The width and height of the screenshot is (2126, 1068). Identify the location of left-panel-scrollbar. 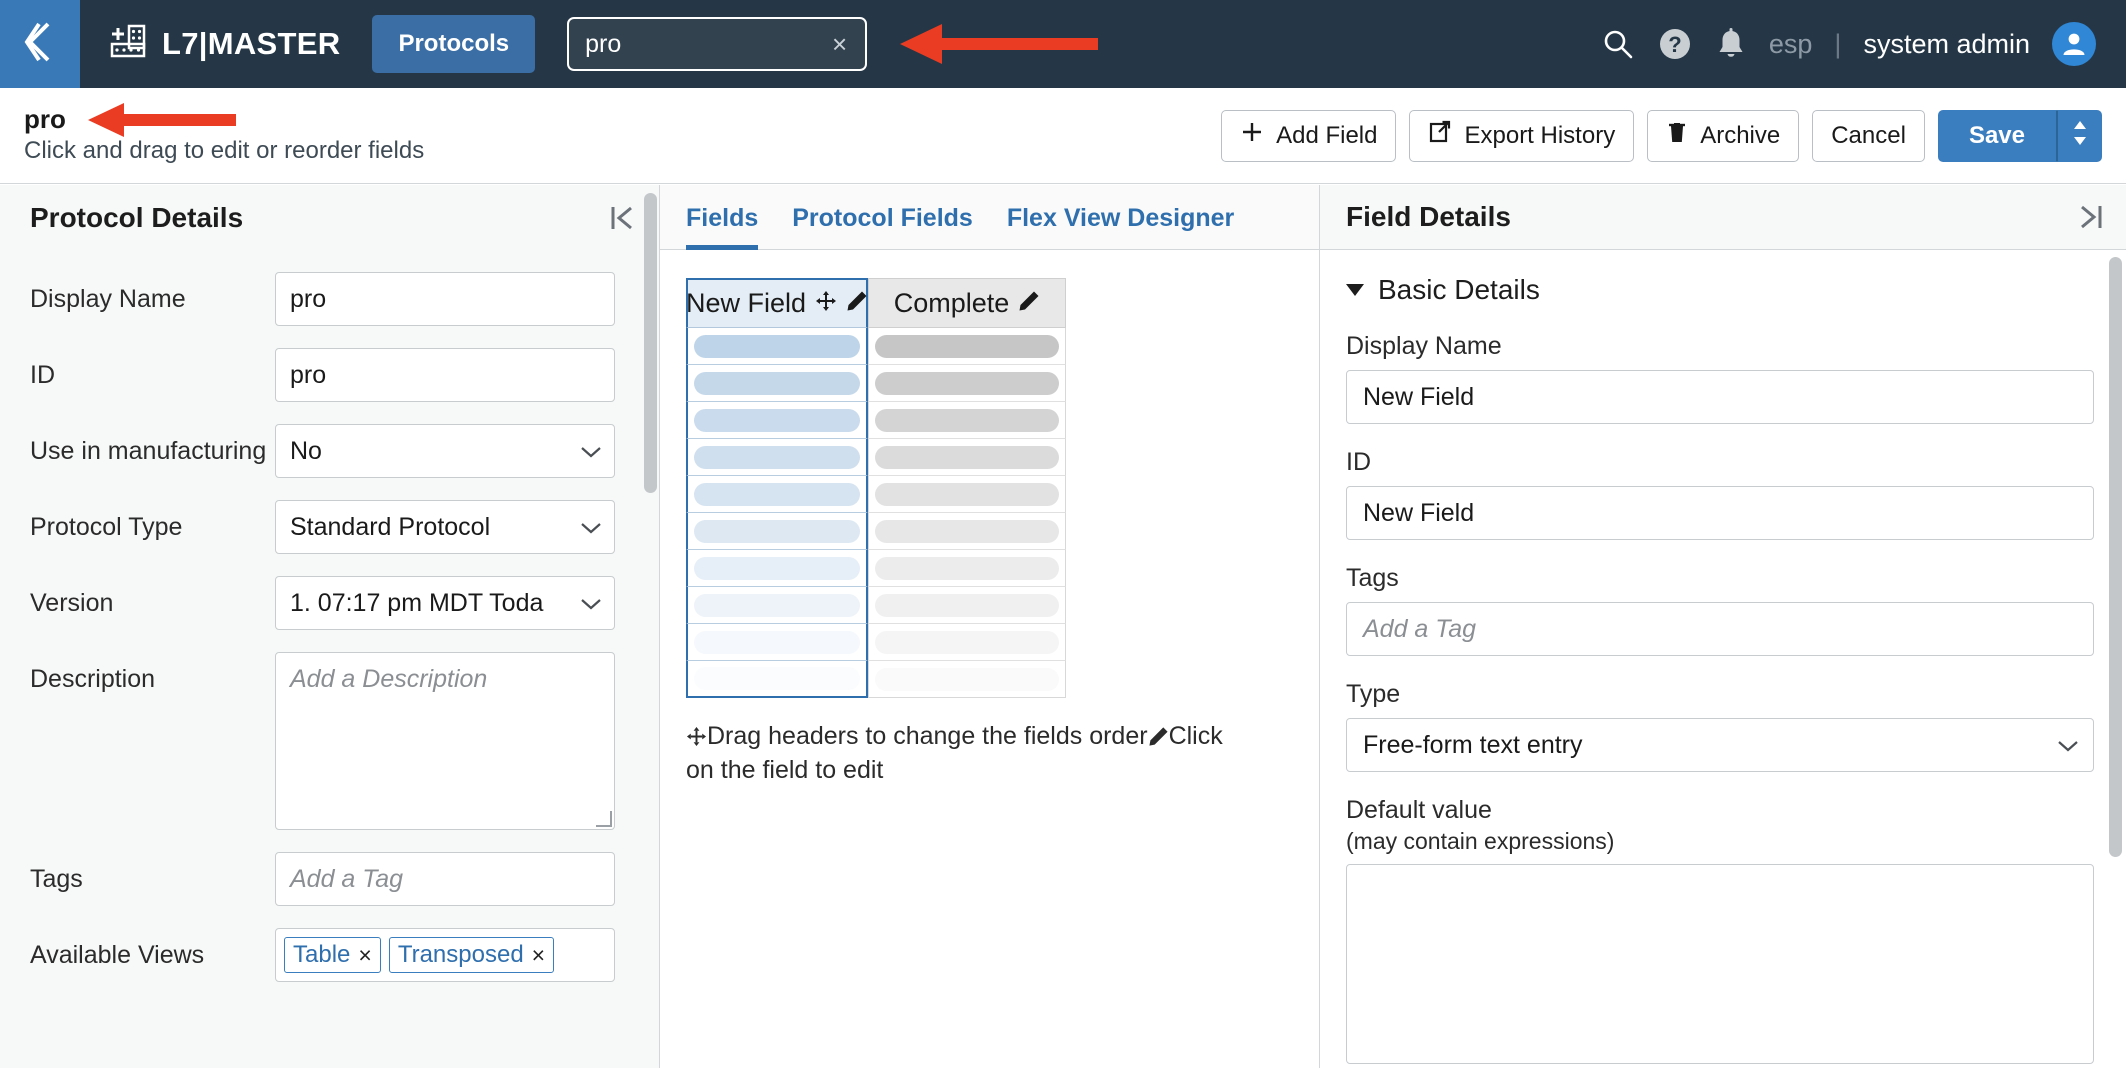
(650, 343).